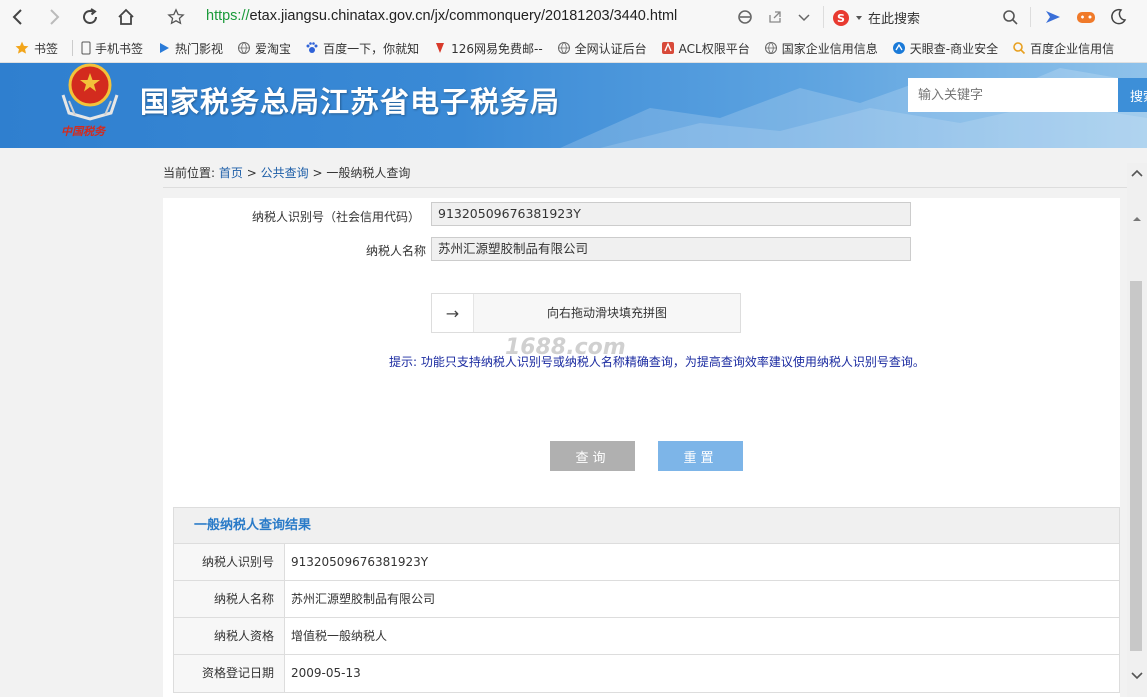 This screenshot has height=697, width=1147. What do you see at coordinates (646, 562) in the screenshot?
I see `table-row: 纳税人识别号 91320509676381923Y` at bounding box center [646, 562].